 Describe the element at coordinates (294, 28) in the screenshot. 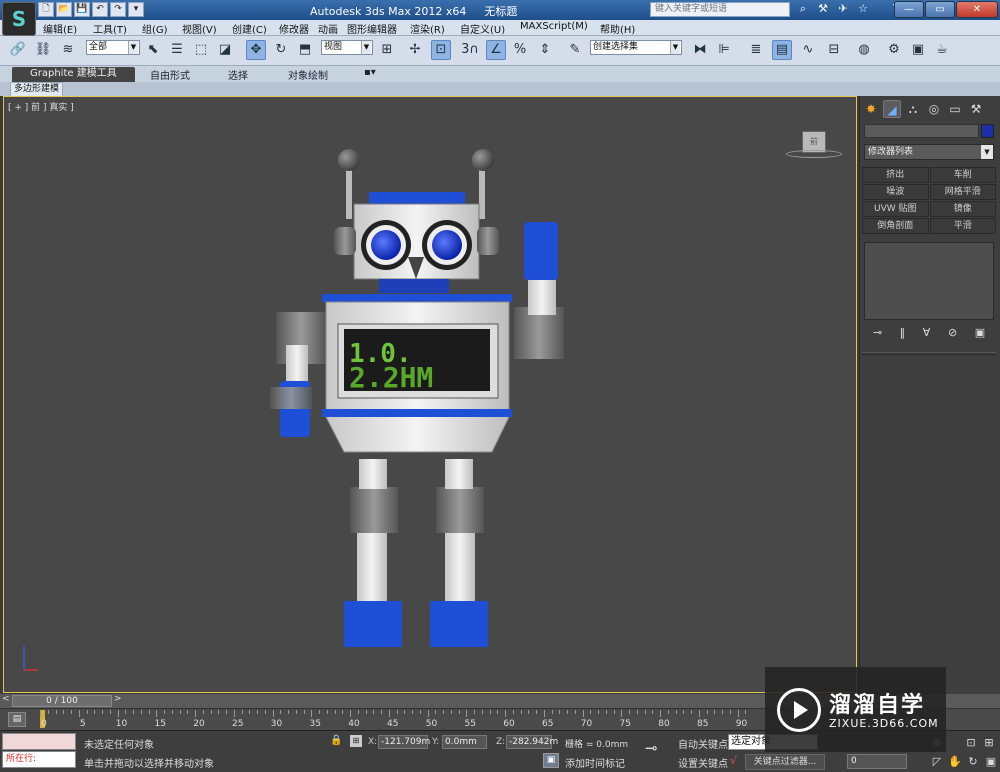

I see `menu-modifiers: 修改器` at that location.